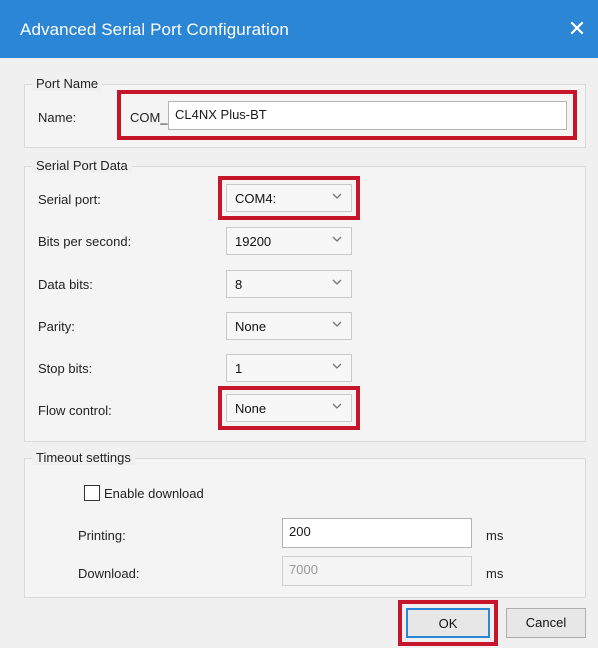  What do you see at coordinates (82, 165) in the screenshot?
I see `serial-port-data-legend: Serial Port Data` at bounding box center [82, 165].